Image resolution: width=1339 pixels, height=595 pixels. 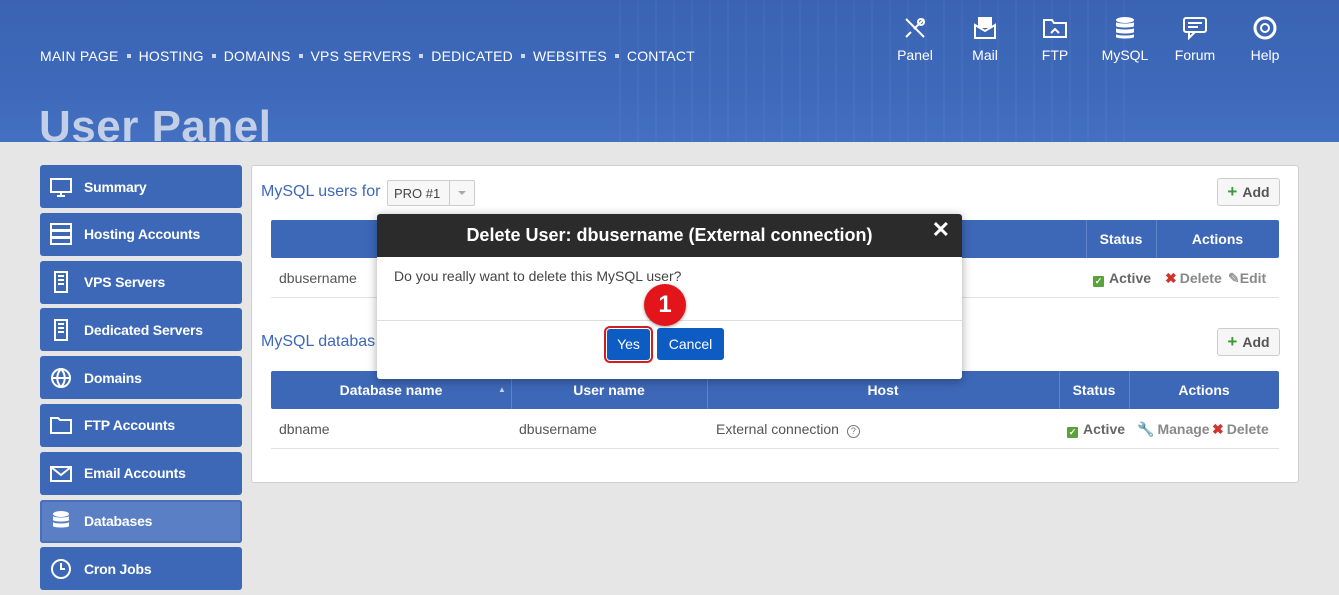 I want to click on yes-button: Yes, so click(x=628, y=344).